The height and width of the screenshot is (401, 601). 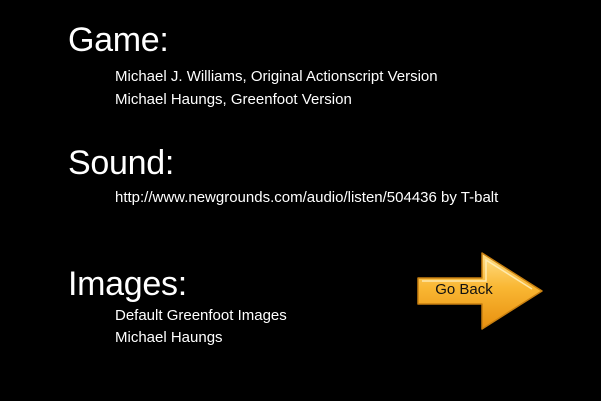 What do you see at coordinates (464, 289) in the screenshot?
I see `go-back-label: Go Back` at bounding box center [464, 289].